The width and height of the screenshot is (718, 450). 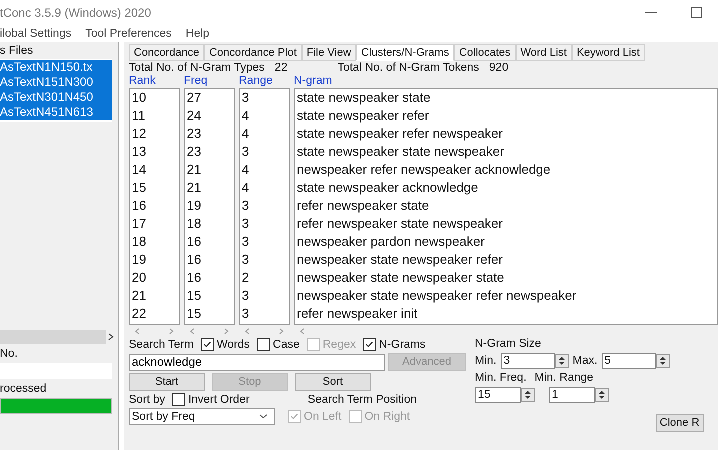 I want to click on tab: Concordance Plot, so click(x=253, y=52).